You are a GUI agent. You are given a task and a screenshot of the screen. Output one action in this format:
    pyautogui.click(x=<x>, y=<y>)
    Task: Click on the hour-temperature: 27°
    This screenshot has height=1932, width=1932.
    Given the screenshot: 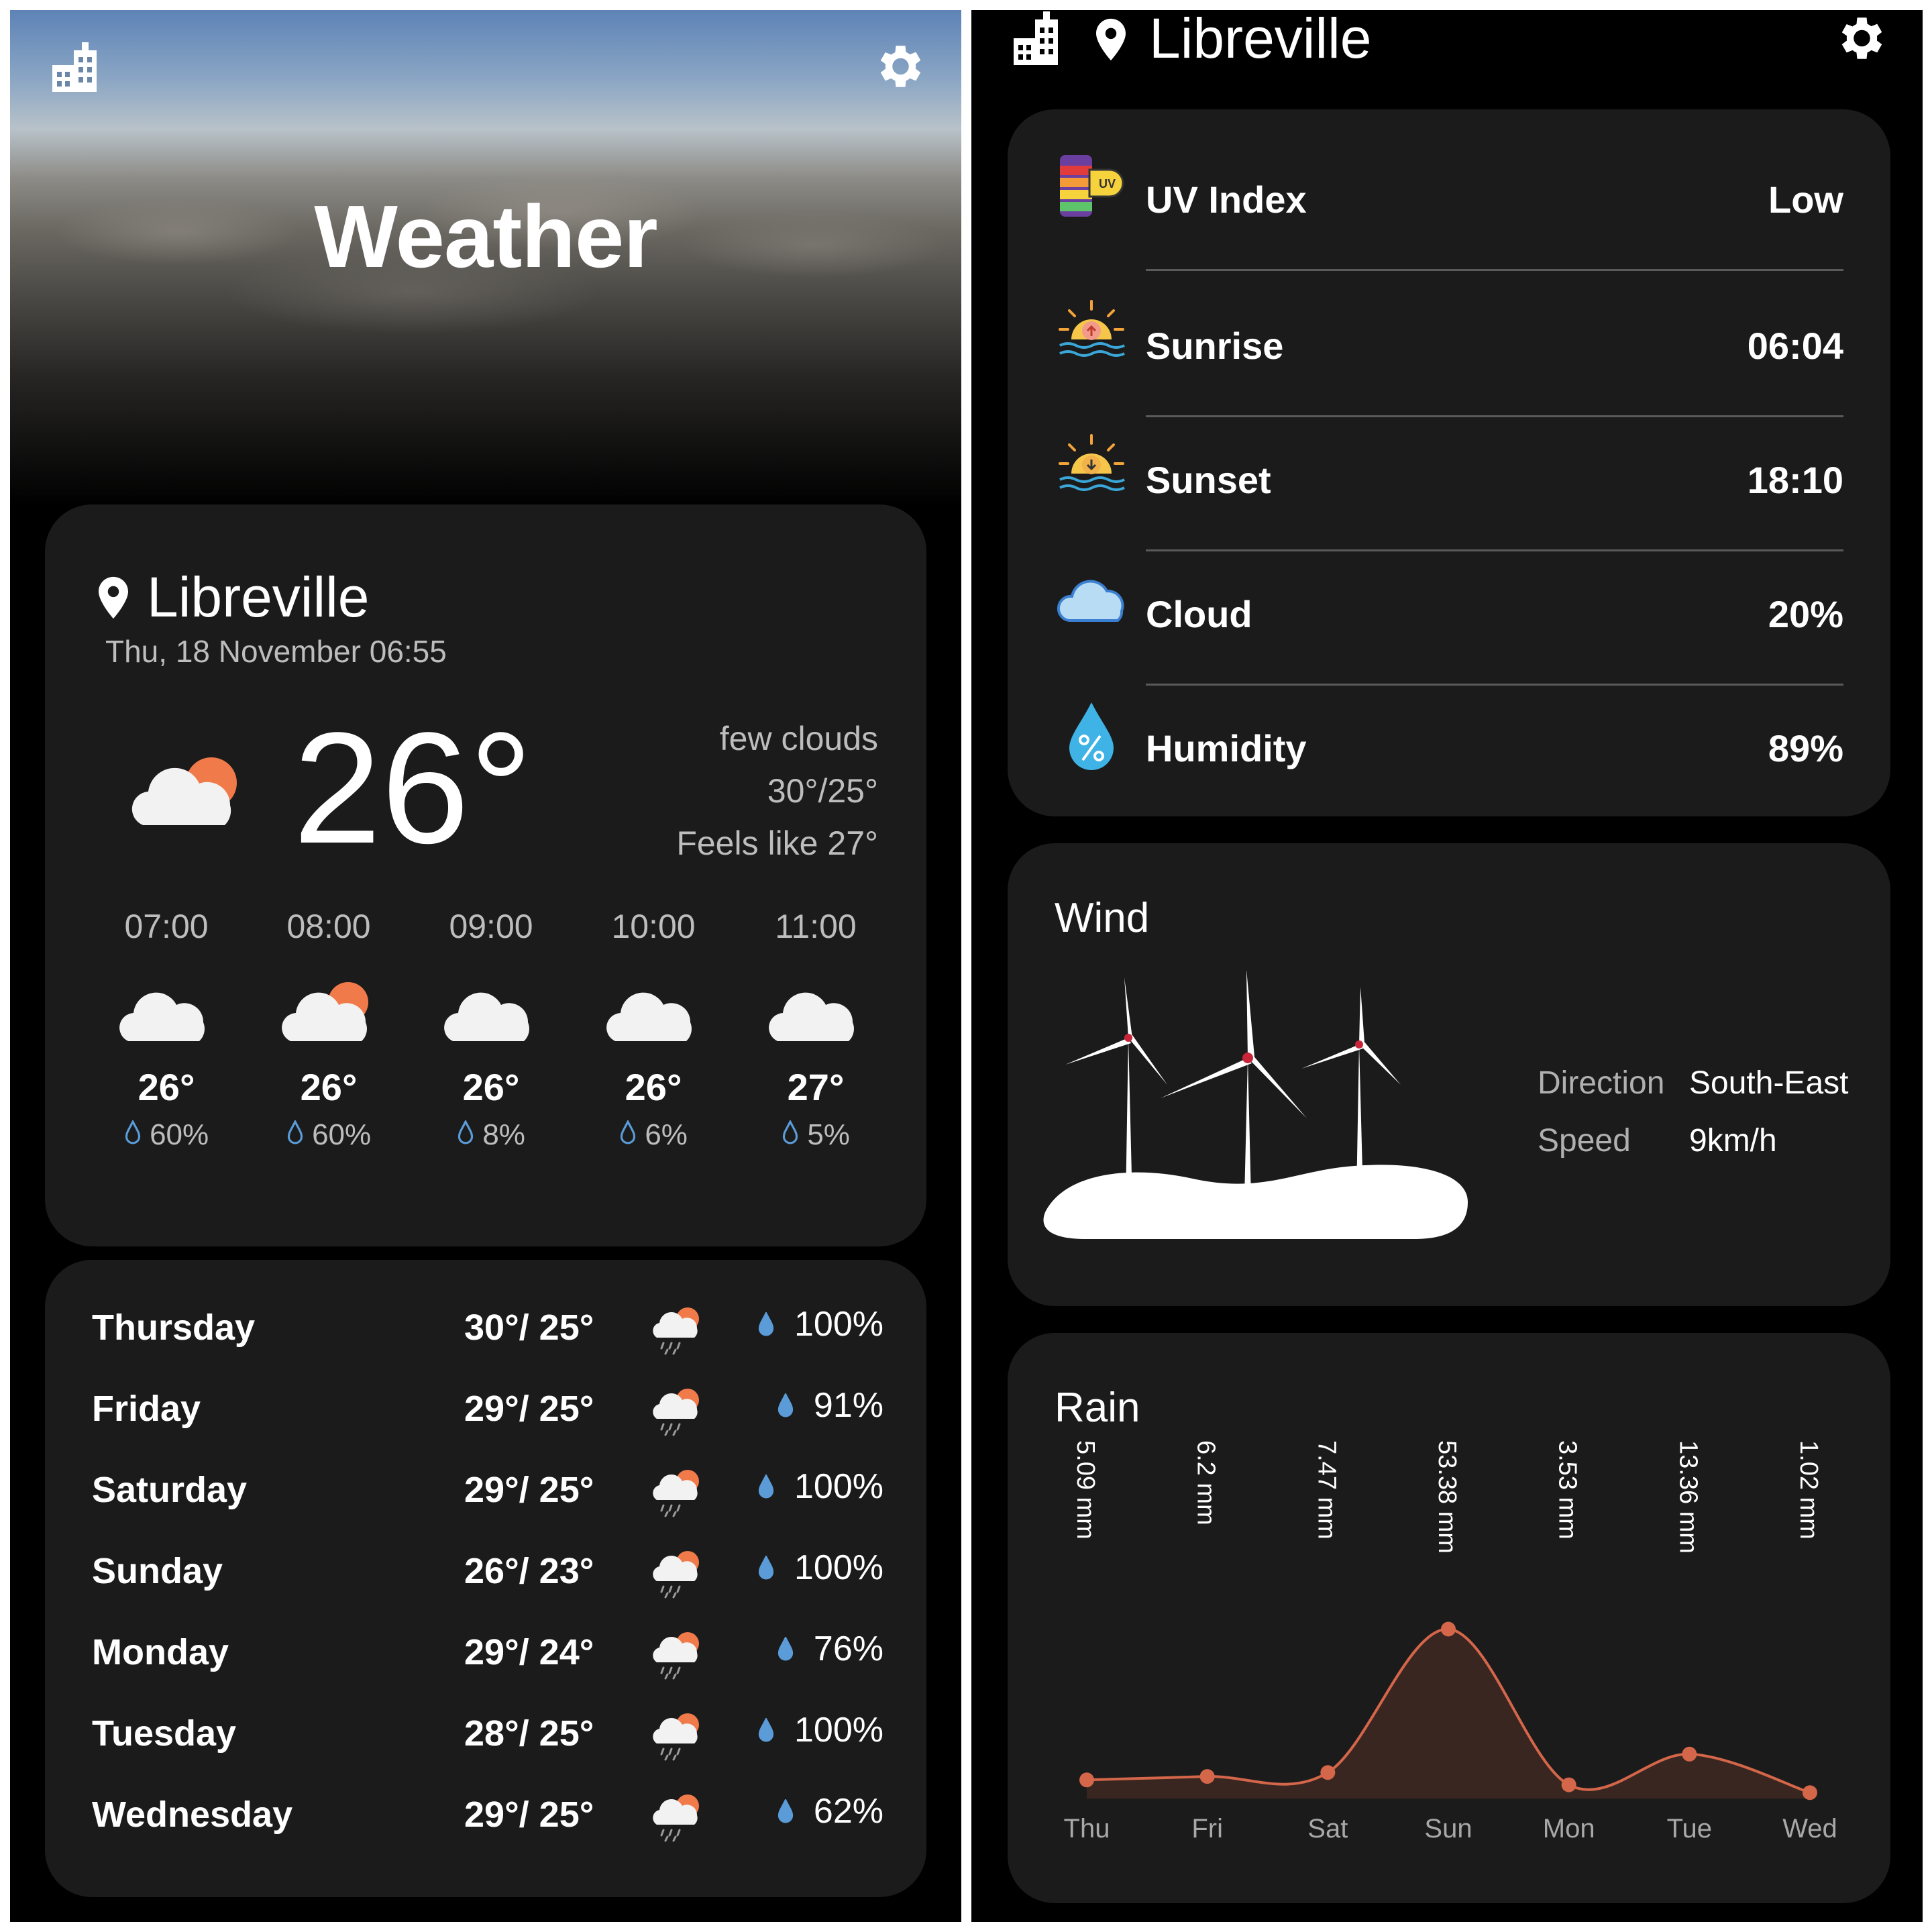 What is the action you would take?
    pyautogui.click(x=816, y=1087)
    